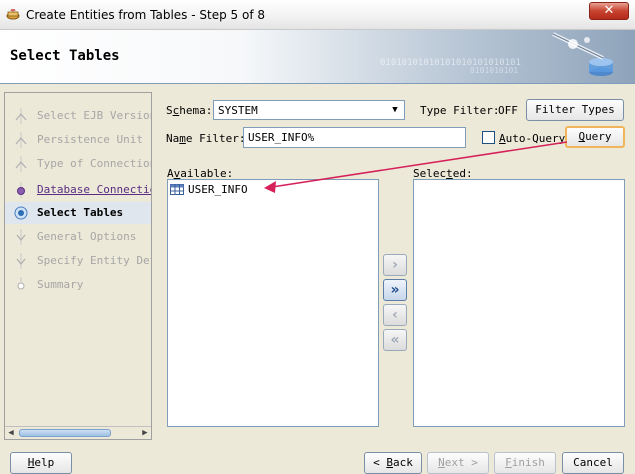  Describe the element at coordinates (13, 14) in the screenshot. I see `coffee-cup-icon` at that location.